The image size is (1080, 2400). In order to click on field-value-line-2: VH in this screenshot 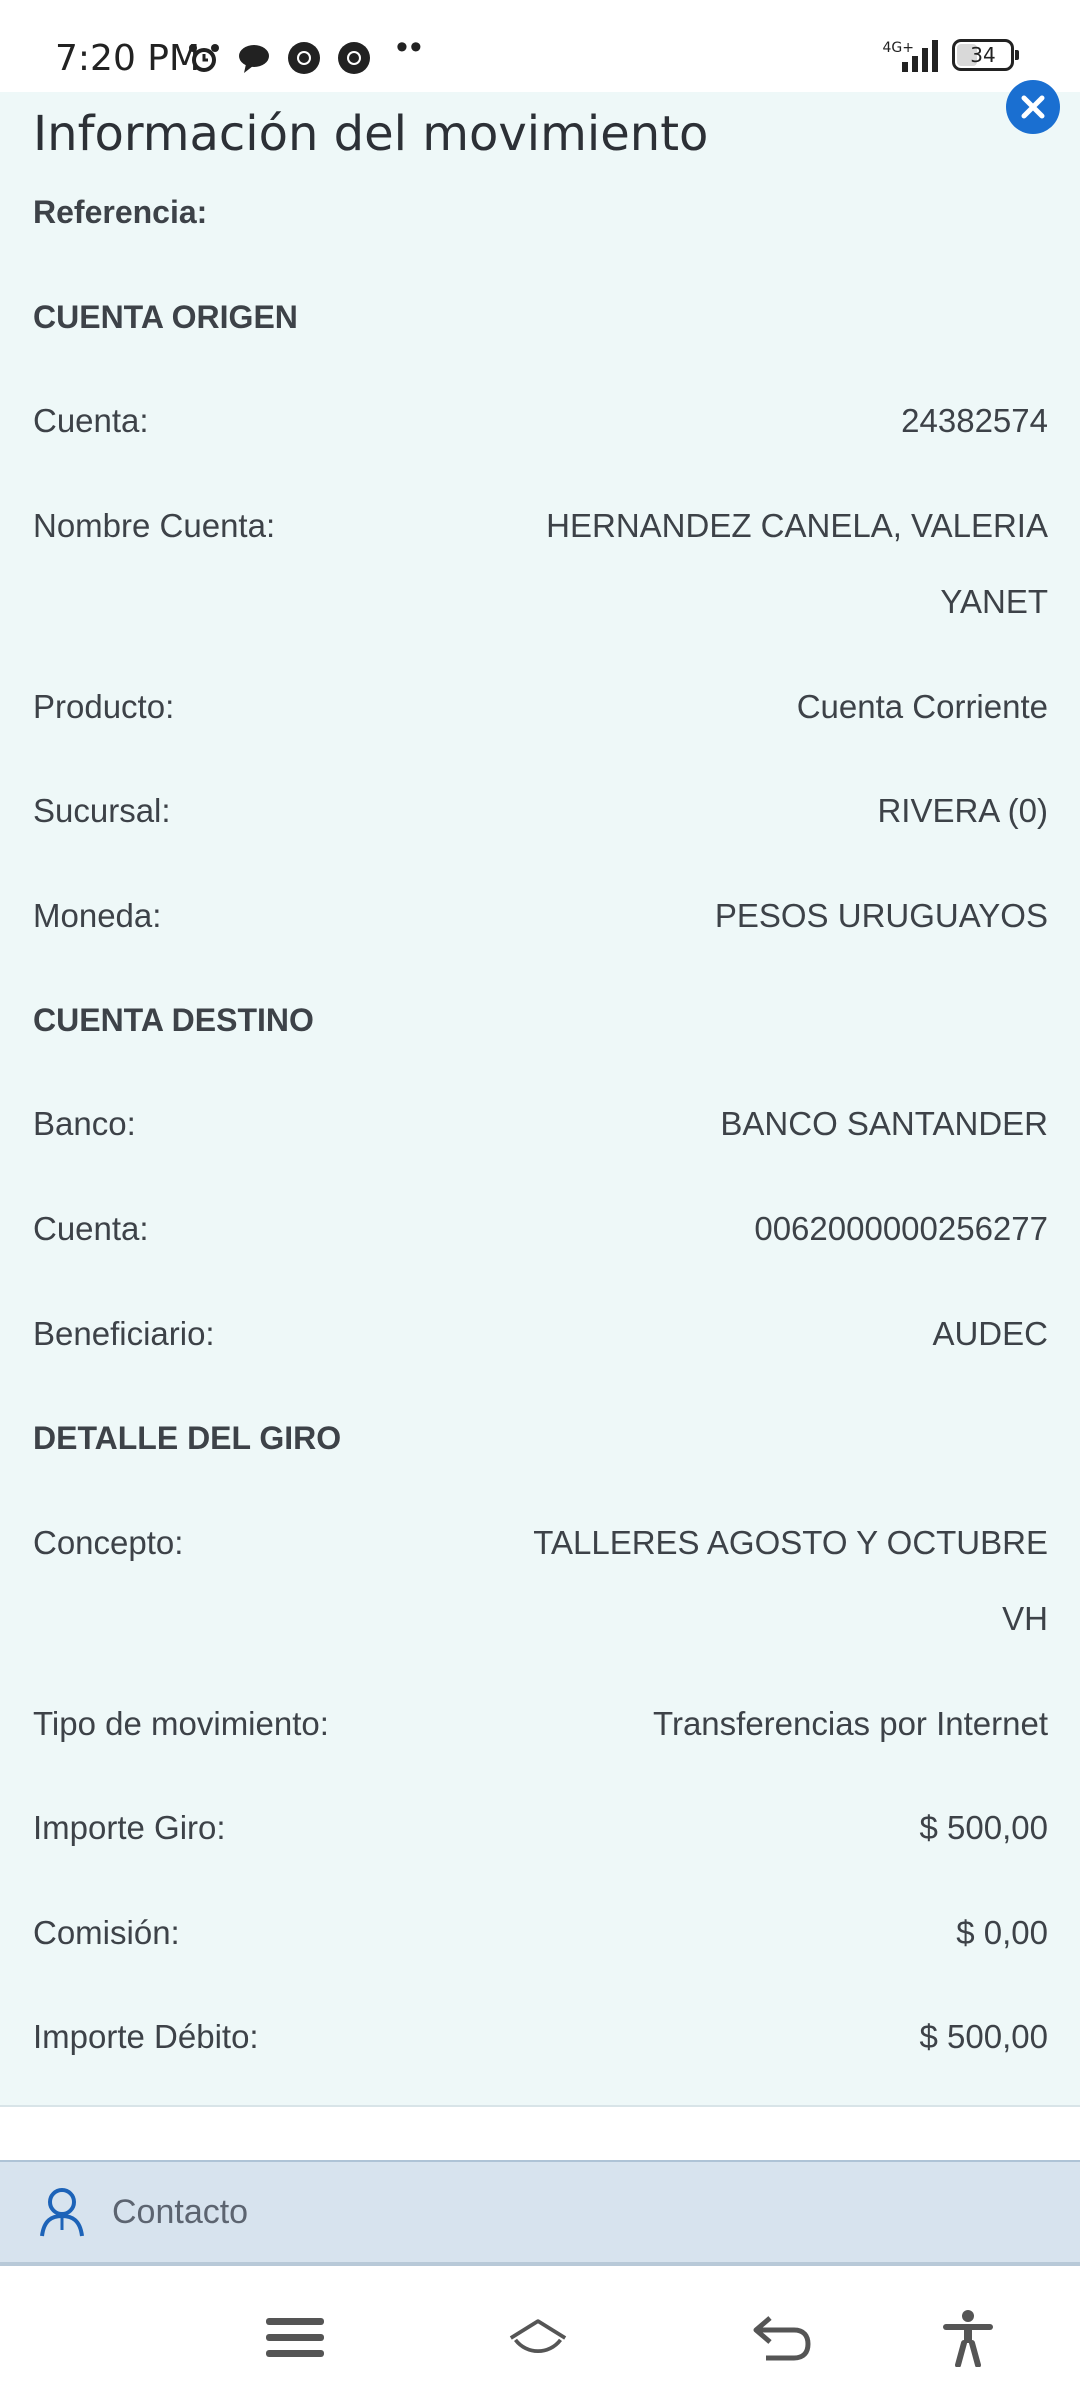, I will do `click(1025, 1618)`.